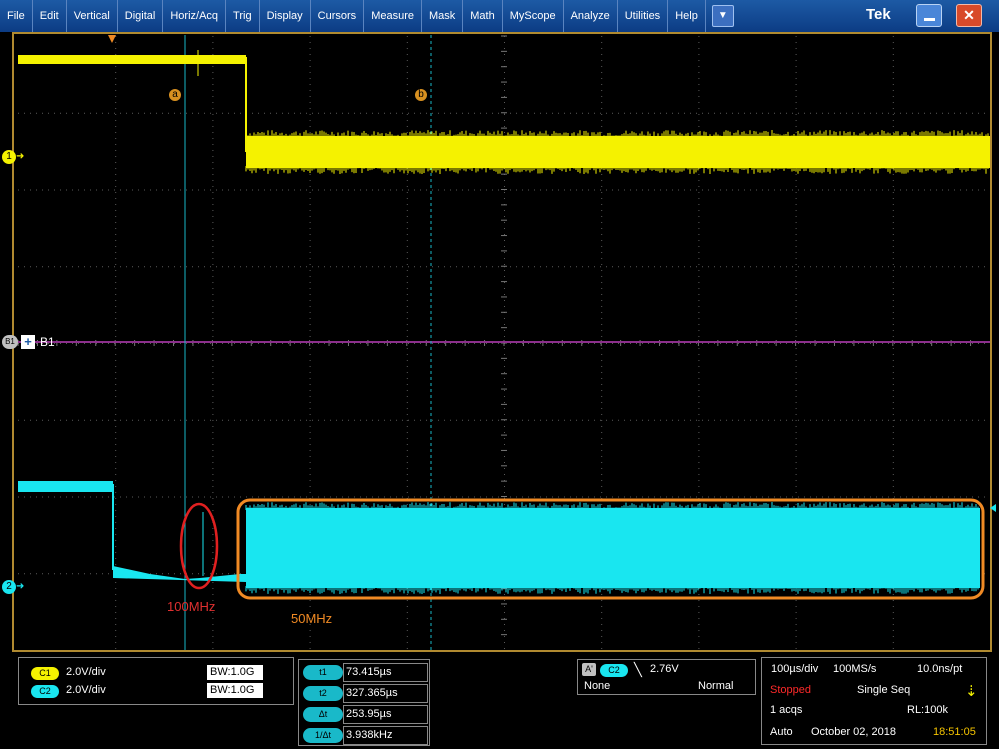 The width and height of the screenshot is (999, 749). Describe the element at coordinates (235, 672) in the screenshot. I see `ch1-bandwidth: BW:1.0G` at that location.